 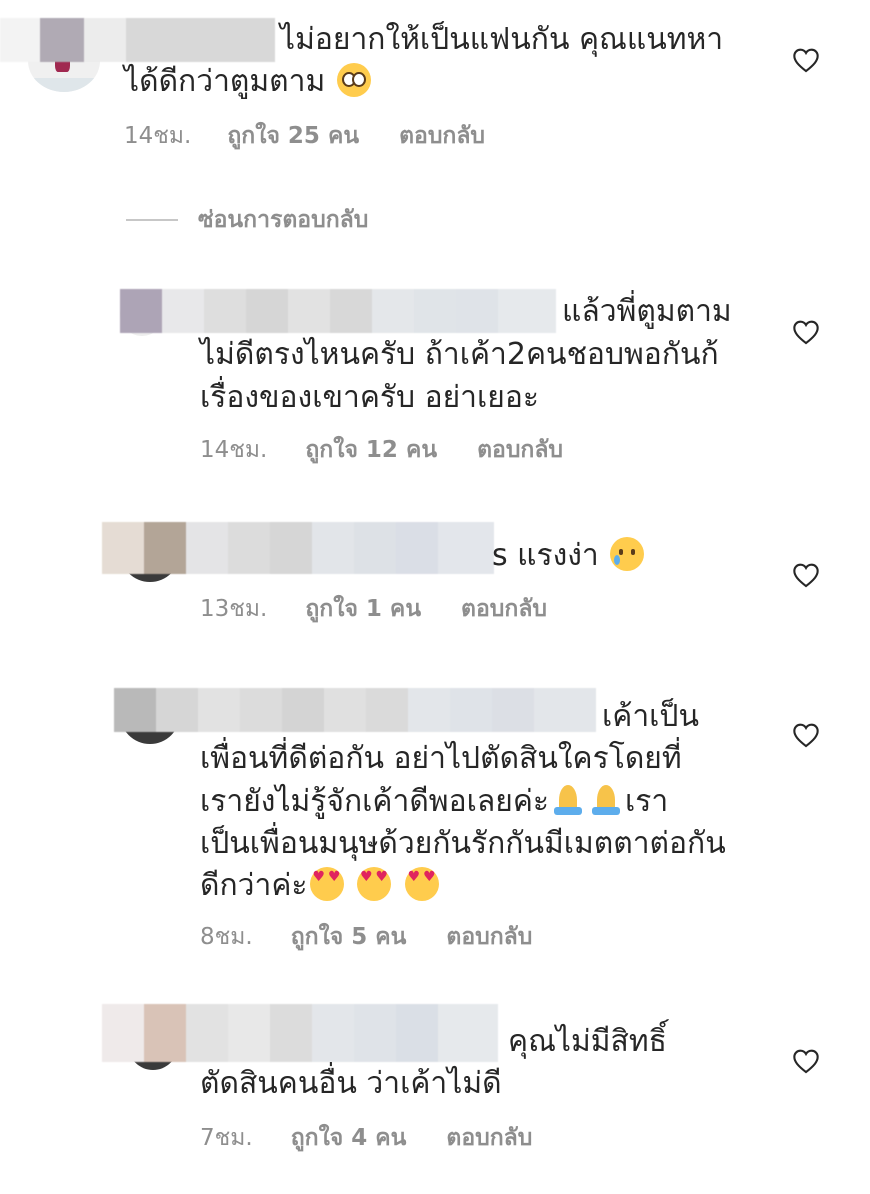 What do you see at coordinates (502, 39) in the screenshot?
I see `comment-text: ไม่อยากให้เป็นแฟนกัน คุณแนทหา` at bounding box center [502, 39].